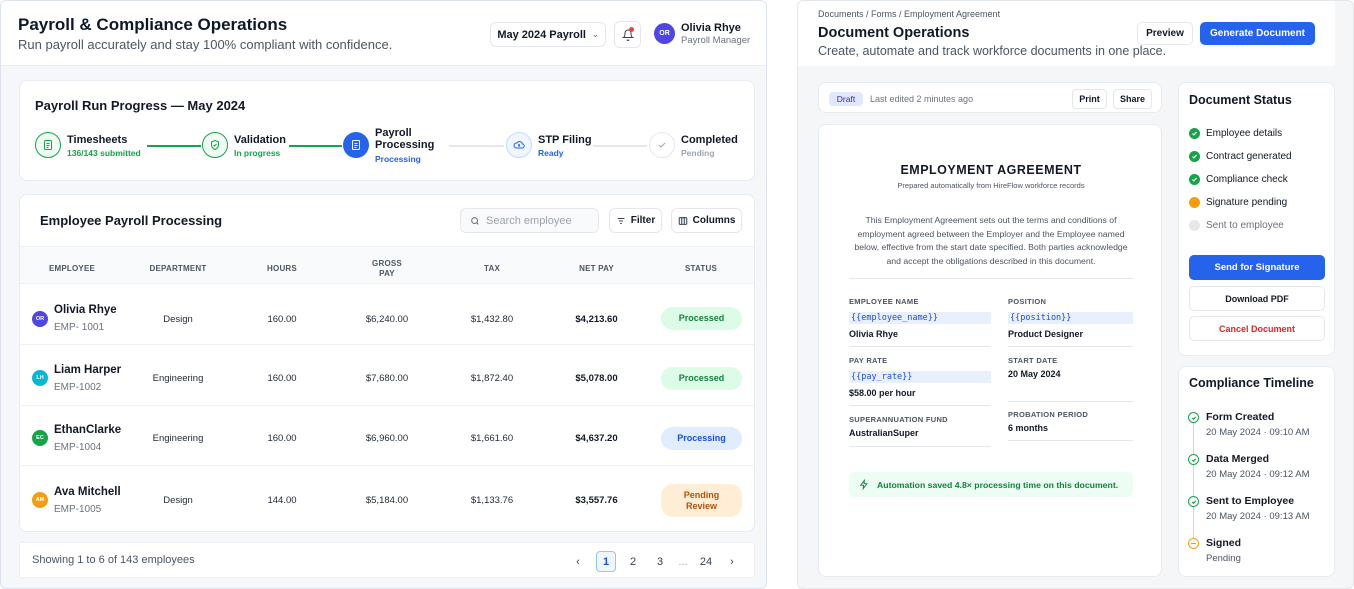 The height and width of the screenshot is (589, 1354). What do you see at coordinates (1258, 474) in the screenshot?
I see `timeline-event-time: 20 May 2024 · 09:12 AM` at bounding box center [1258, 474].